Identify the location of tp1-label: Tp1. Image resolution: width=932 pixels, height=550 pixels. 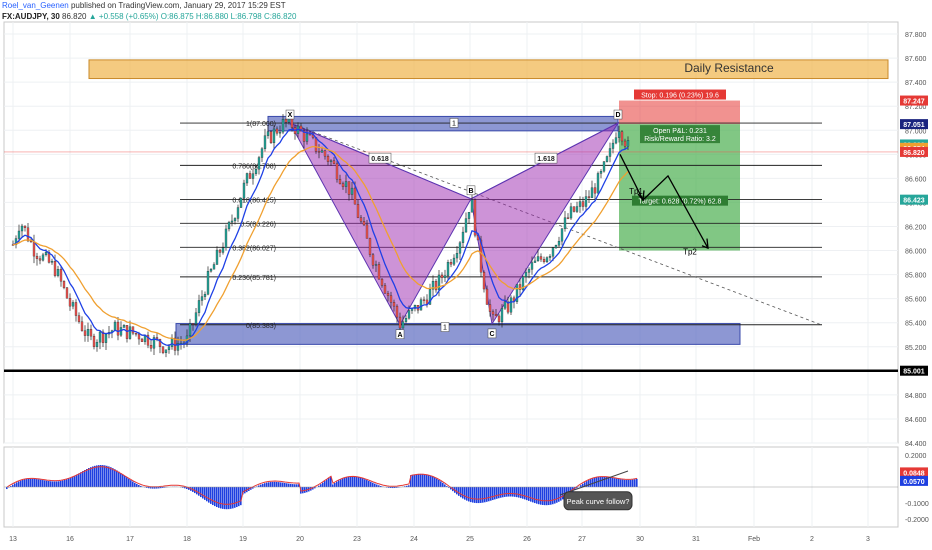
(636, 191).